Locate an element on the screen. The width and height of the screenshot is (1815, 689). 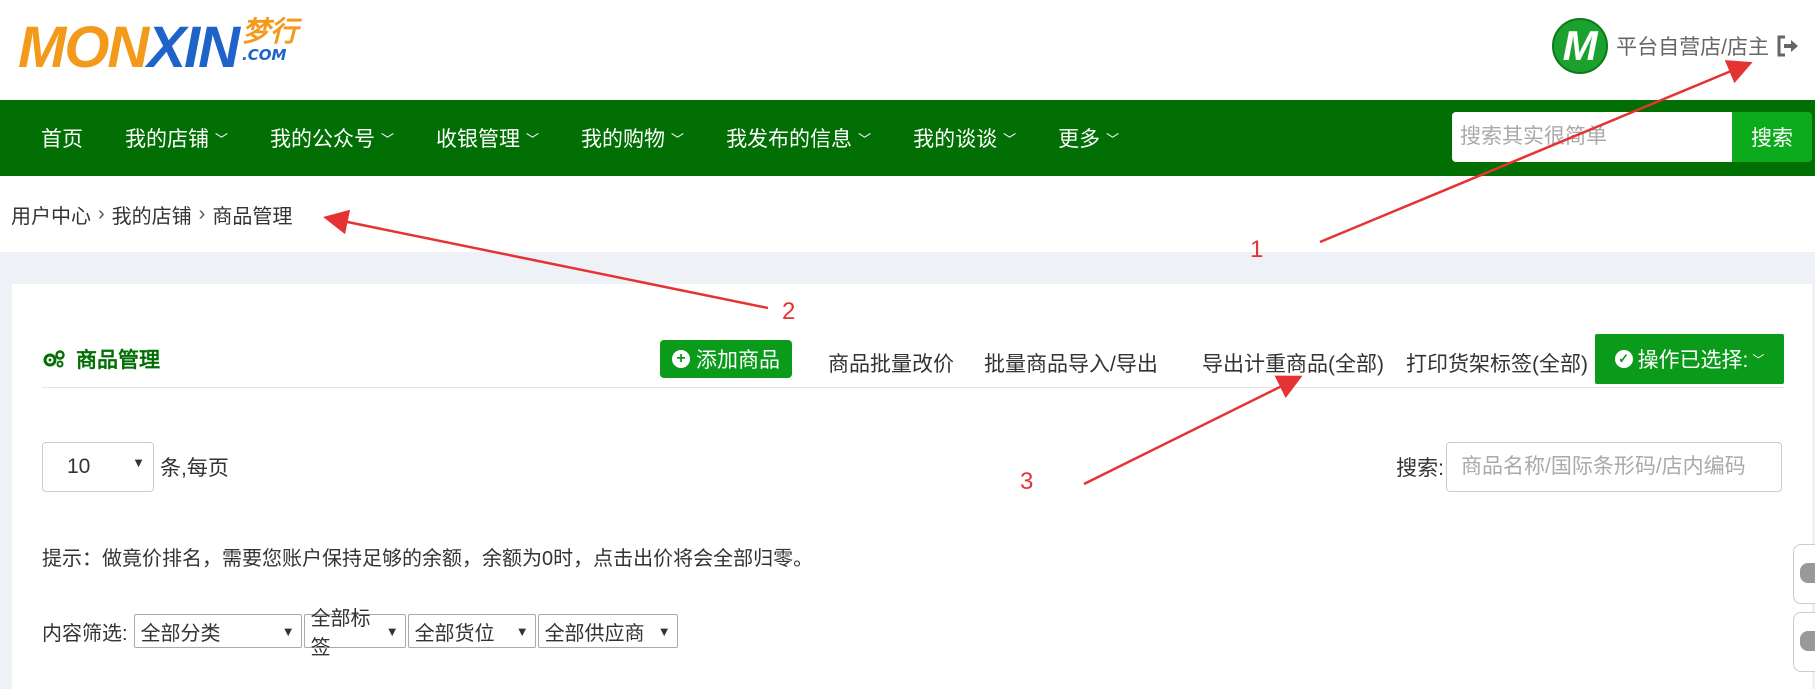
page-size-control: 10 ▼ 条,每页 is located at coordinates (135, 467).